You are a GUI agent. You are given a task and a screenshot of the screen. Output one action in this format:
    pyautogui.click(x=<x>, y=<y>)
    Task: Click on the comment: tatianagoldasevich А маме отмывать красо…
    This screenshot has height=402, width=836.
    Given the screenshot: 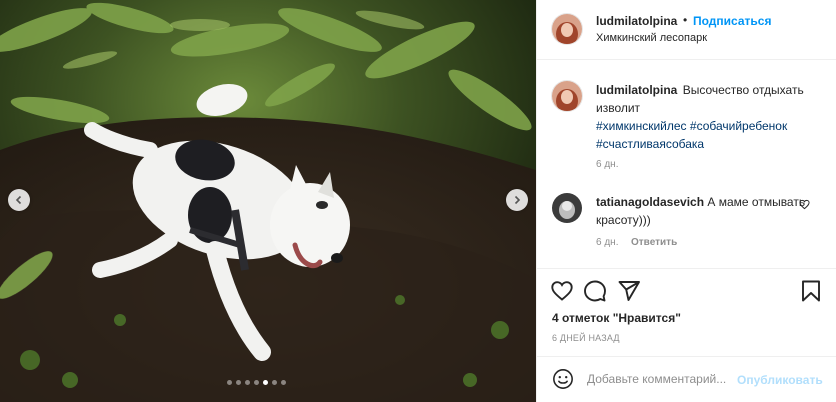 What is the action you would take?
    pyautogui.click(x=701, y=211)
    